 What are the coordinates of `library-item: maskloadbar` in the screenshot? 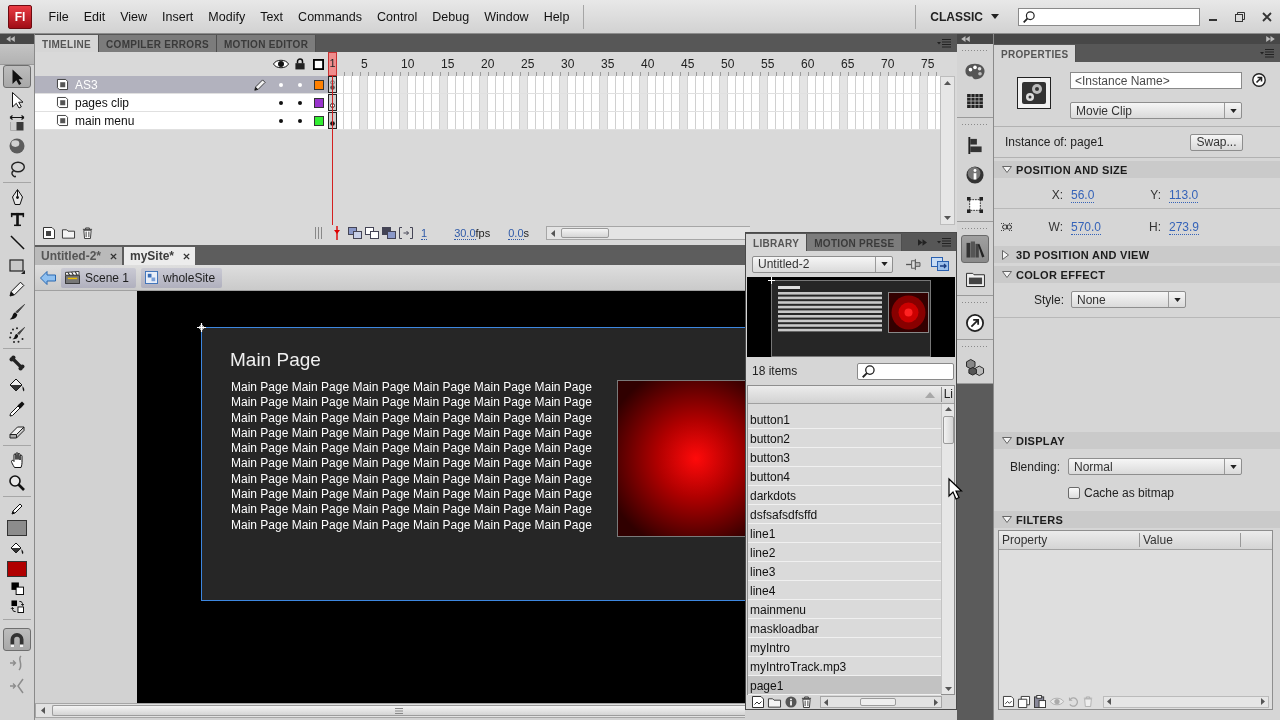 It's located at (844, 628).